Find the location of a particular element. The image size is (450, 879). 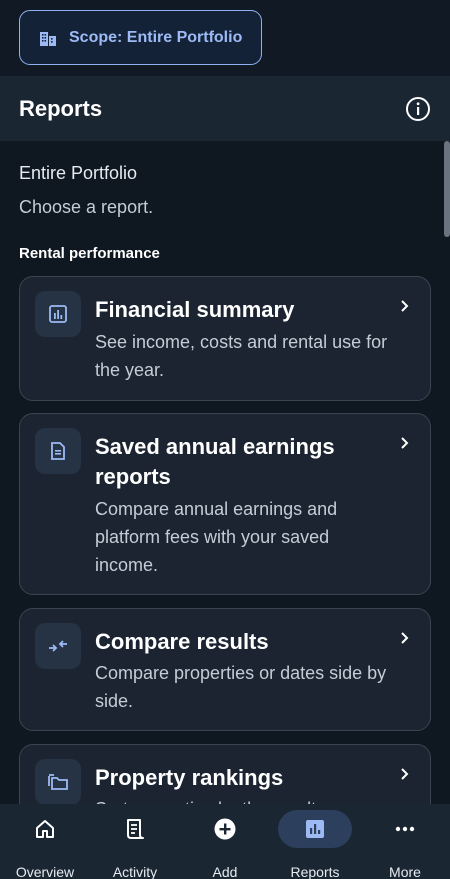

nav-pill-active is located at coordinates (315, 829).